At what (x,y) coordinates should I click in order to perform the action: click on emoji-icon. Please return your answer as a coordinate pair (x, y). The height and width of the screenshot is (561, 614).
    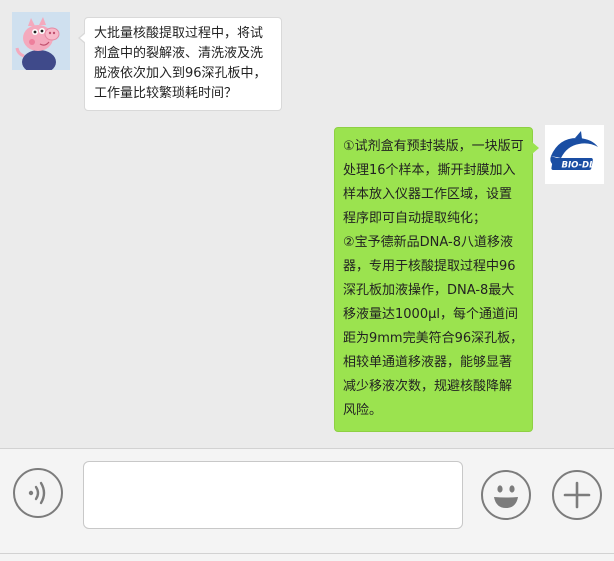
    Looking at the image, I should click on (506, 496).